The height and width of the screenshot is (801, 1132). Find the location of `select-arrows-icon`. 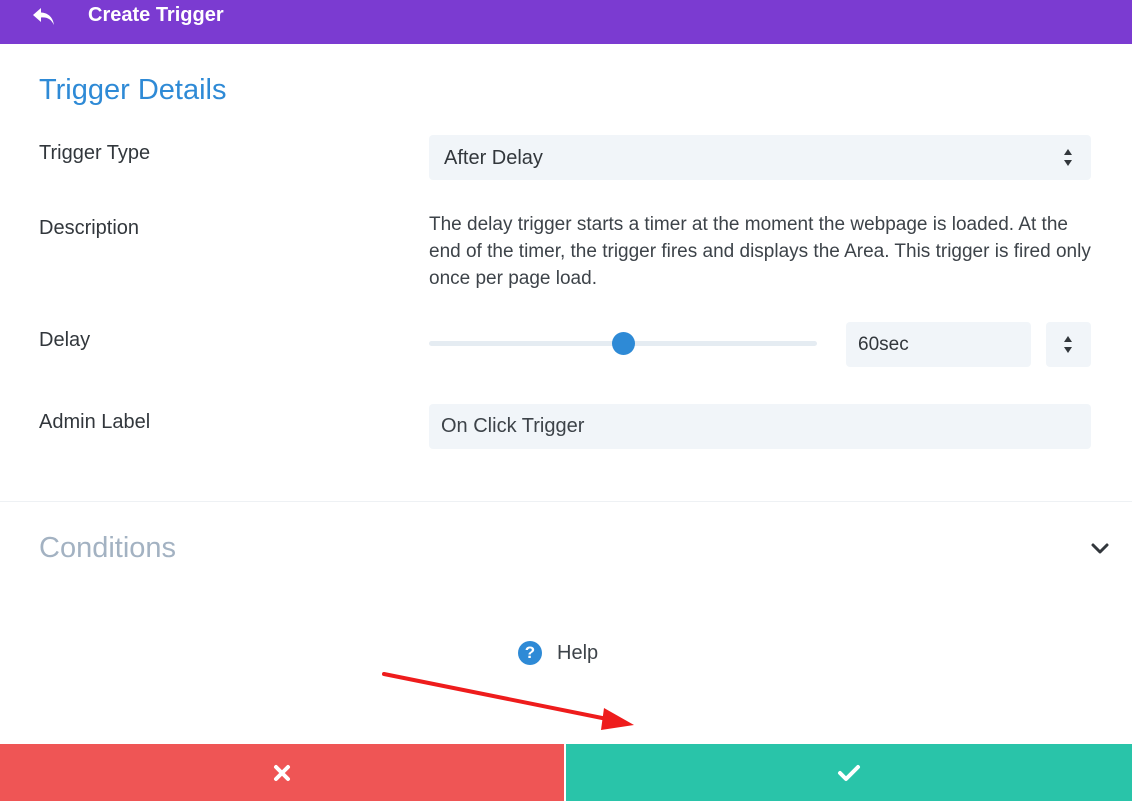

select-arrows-icon is located at coordinates (1068, 157).